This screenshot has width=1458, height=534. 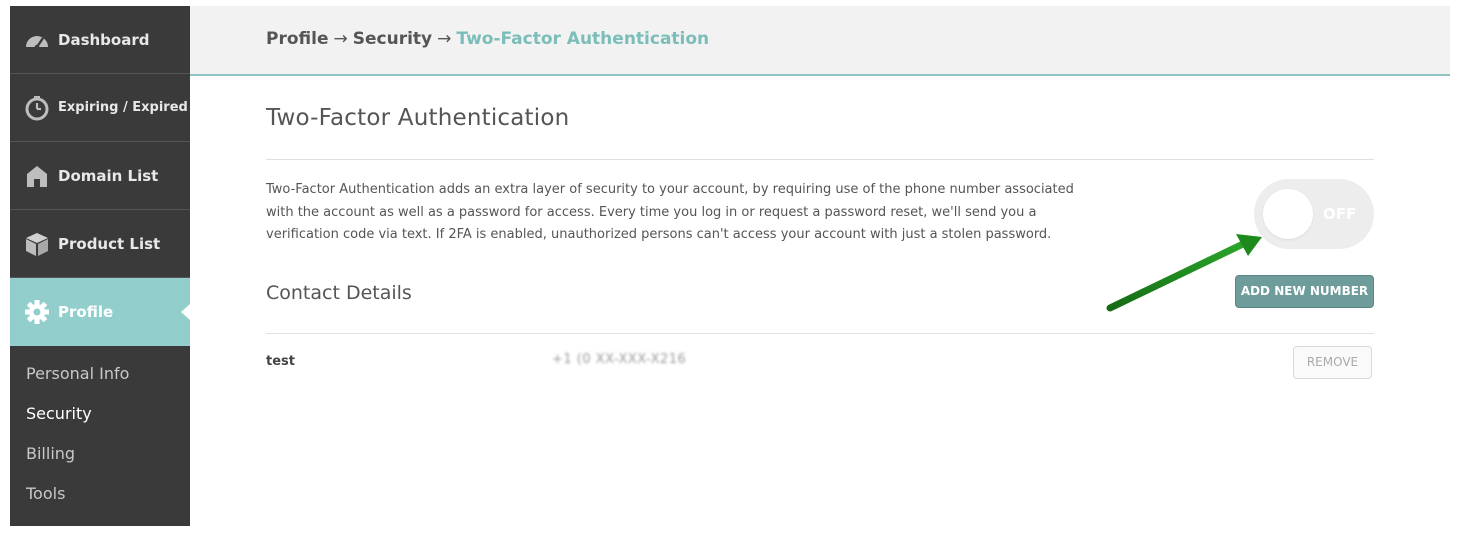 I want to click on subnav-item-personal-info: Personal Info, so click(x=100, y=374).